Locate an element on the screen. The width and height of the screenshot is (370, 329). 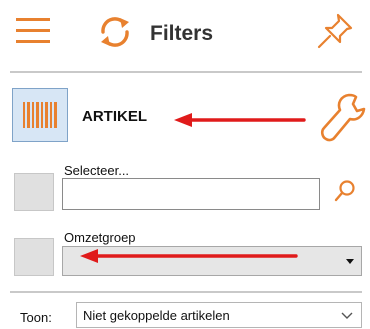
pin-icon is located at coordinates (336, 32).